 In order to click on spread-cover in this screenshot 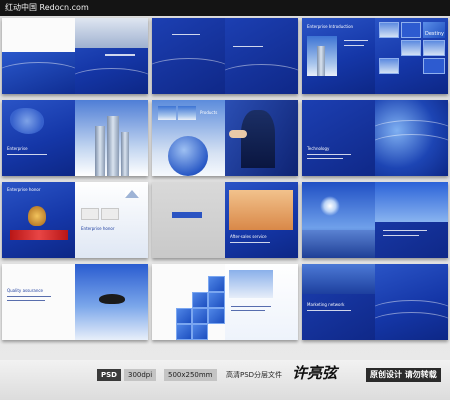, I will do `click(75, 56)`.